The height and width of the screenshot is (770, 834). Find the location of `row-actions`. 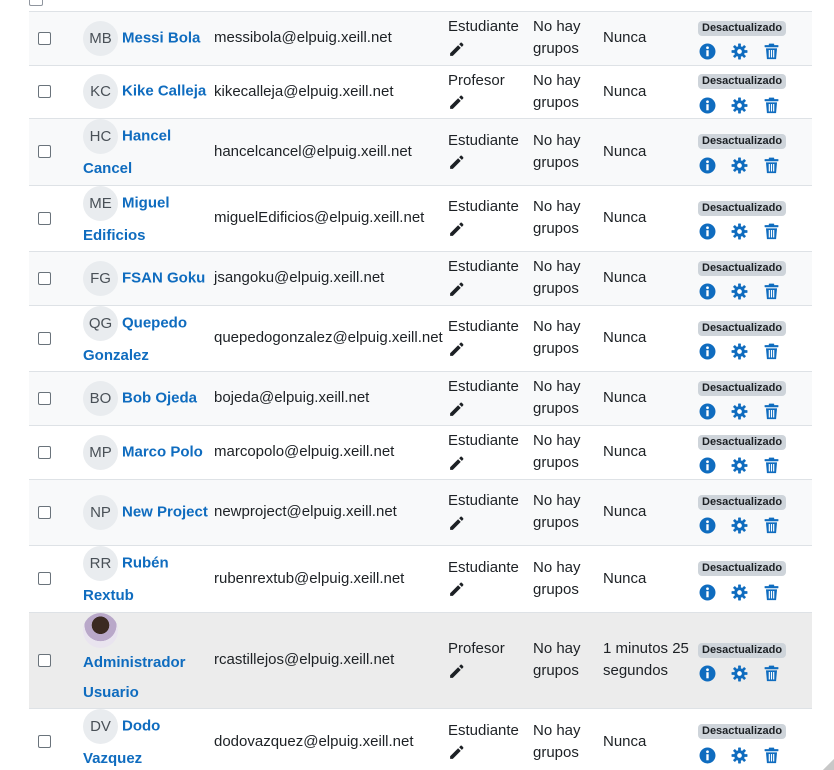

row-actions is located at coordinates (754, 164).